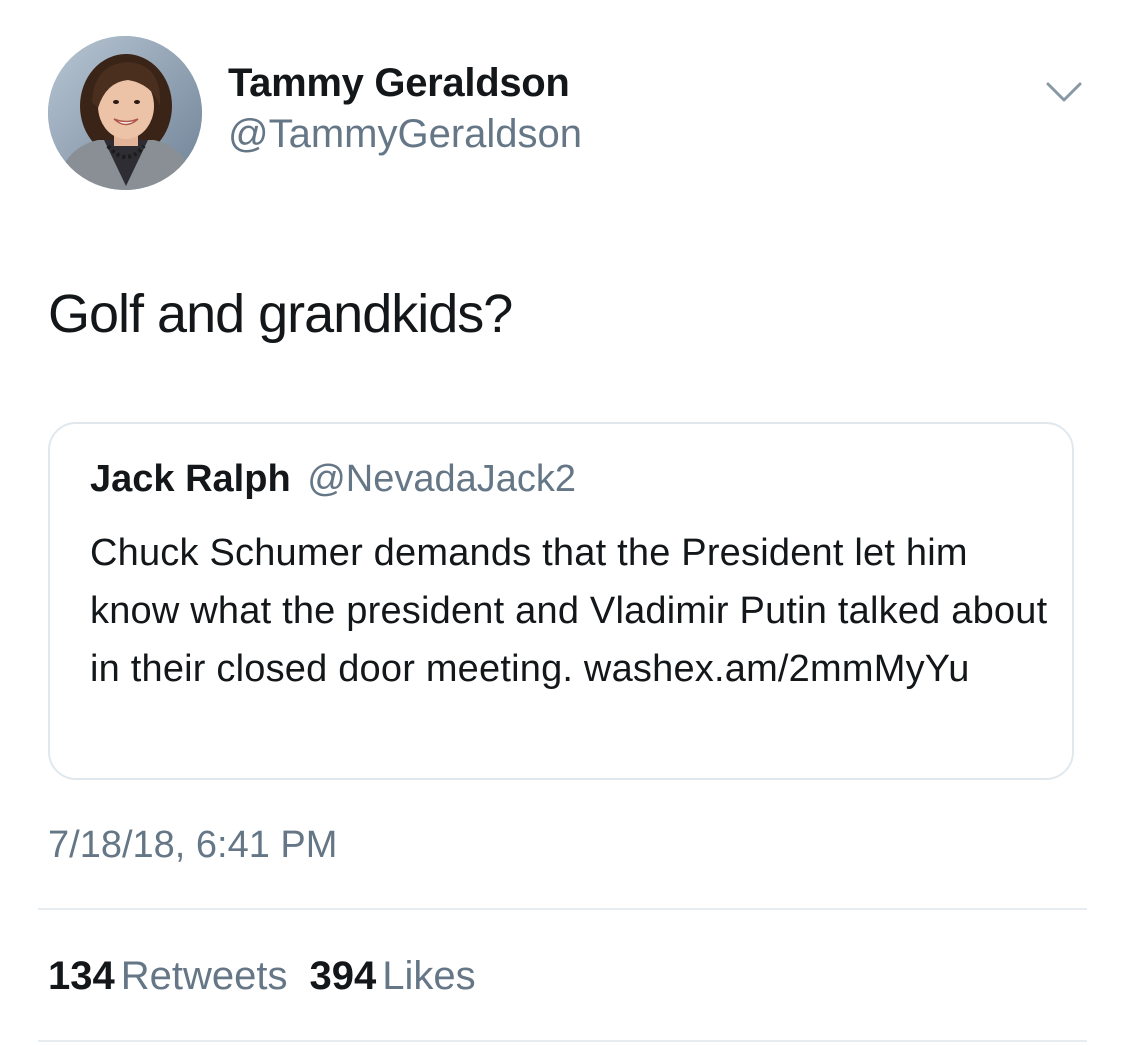 This screenshot has height=1045, width=1125. What do you see at coordinates (429, 976) in the screenshot?
I see `likes-label: Likes` at bounding box center [429, 976].